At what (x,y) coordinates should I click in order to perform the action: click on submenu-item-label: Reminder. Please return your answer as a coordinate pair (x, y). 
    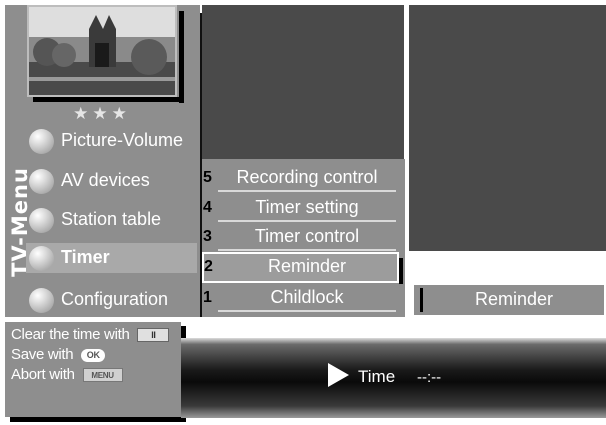
    Looking at the image, I should click on (307, 266).